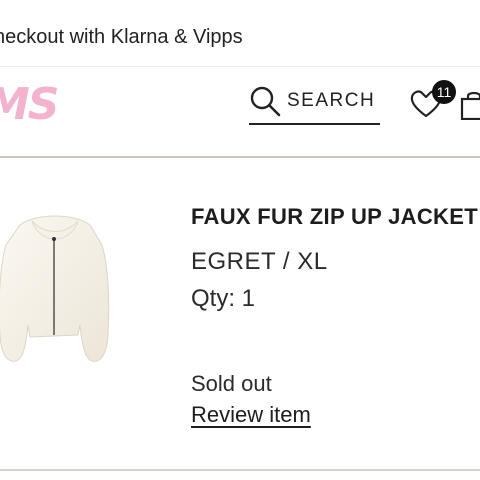 This screenshot has width=480, height=480. Describe the element at coordinates (60, 295) in the screenshot. I see `product-image` at that location.